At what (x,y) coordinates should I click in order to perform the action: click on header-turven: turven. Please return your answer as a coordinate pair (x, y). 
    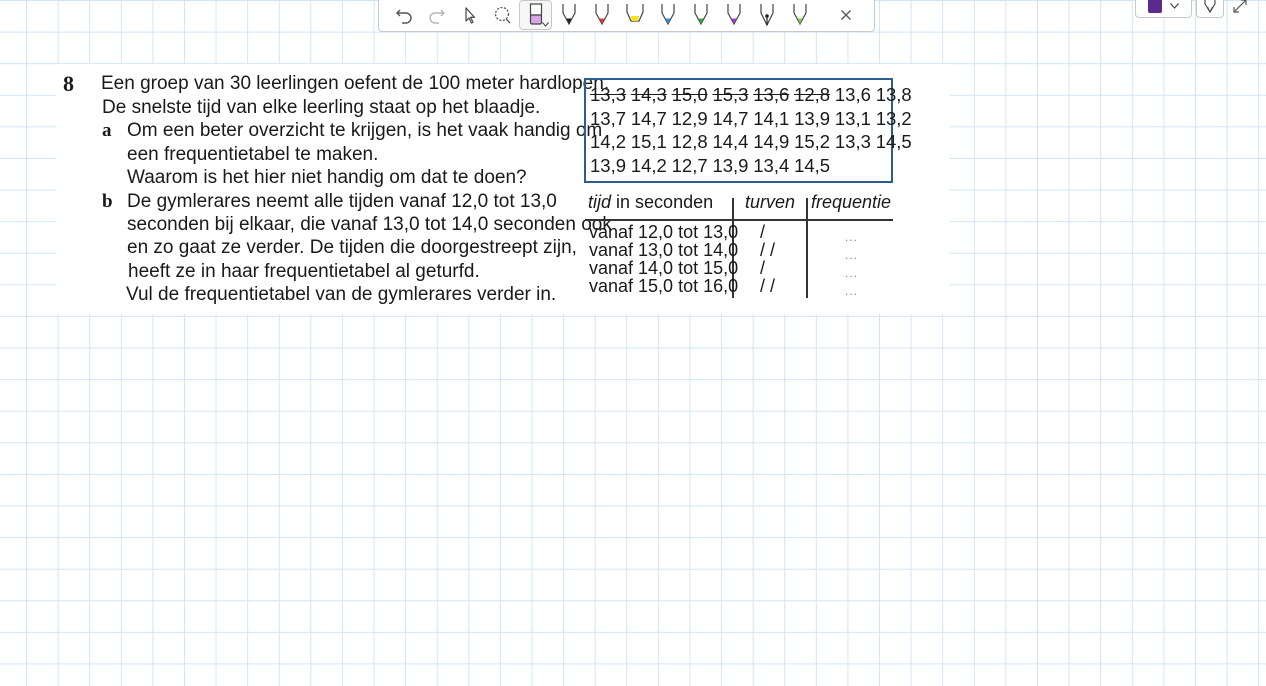
    Looking at the image, I should click on (770, 202).